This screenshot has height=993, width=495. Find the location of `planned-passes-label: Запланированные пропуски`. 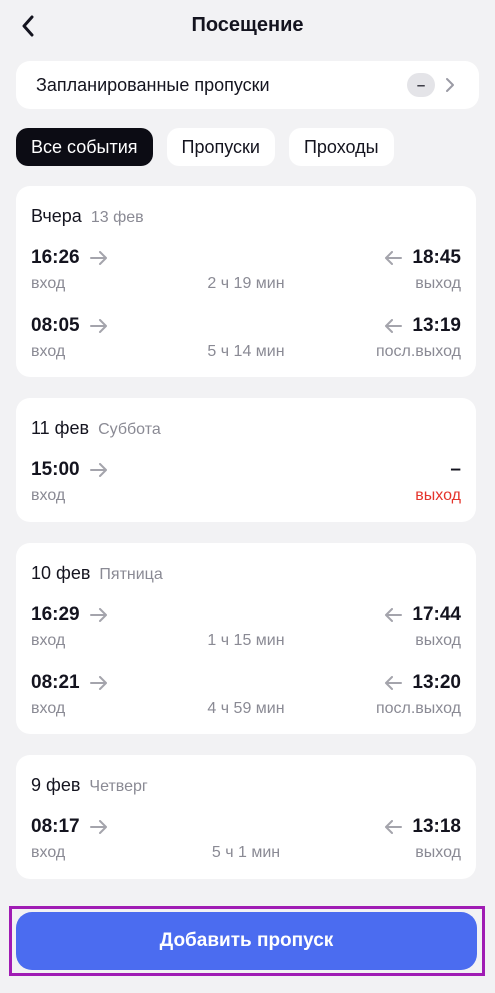

planned-passes-label: Запланированные пропуски is located at coordinates (153, 84).